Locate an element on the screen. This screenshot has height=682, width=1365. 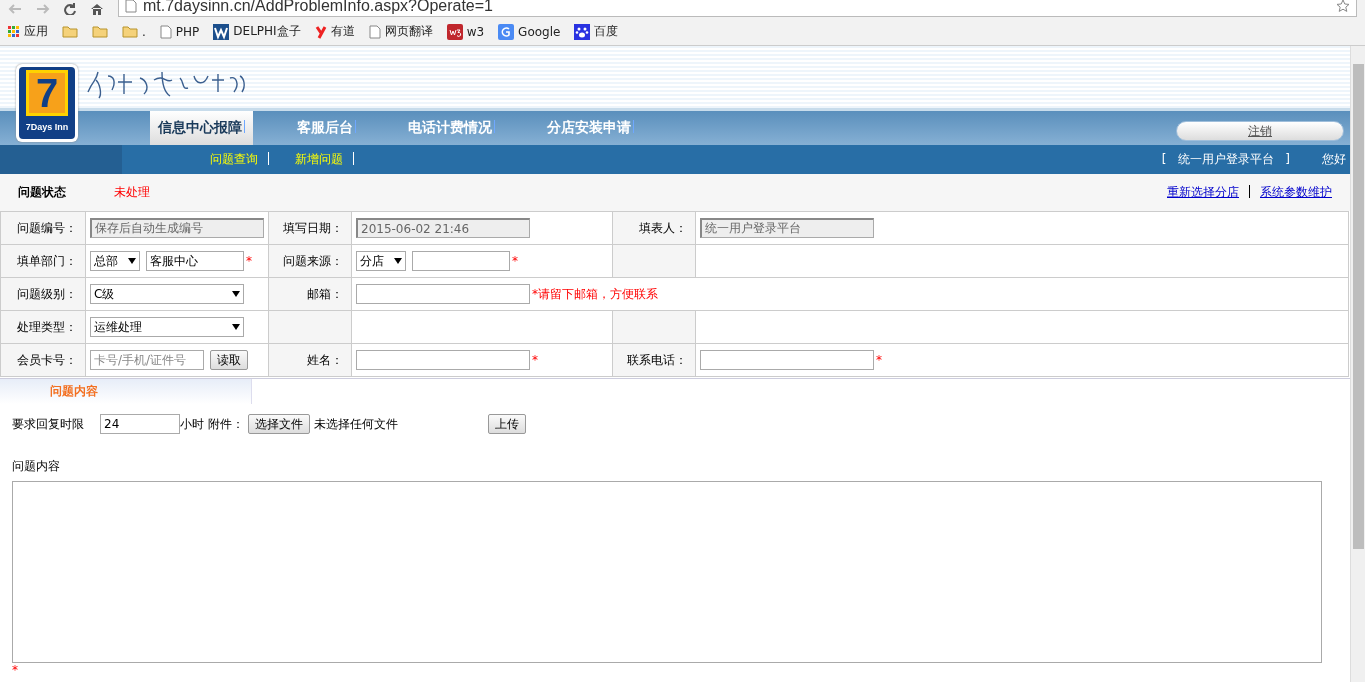
logout-button: 注销 is located at coordinates (1260, 131).